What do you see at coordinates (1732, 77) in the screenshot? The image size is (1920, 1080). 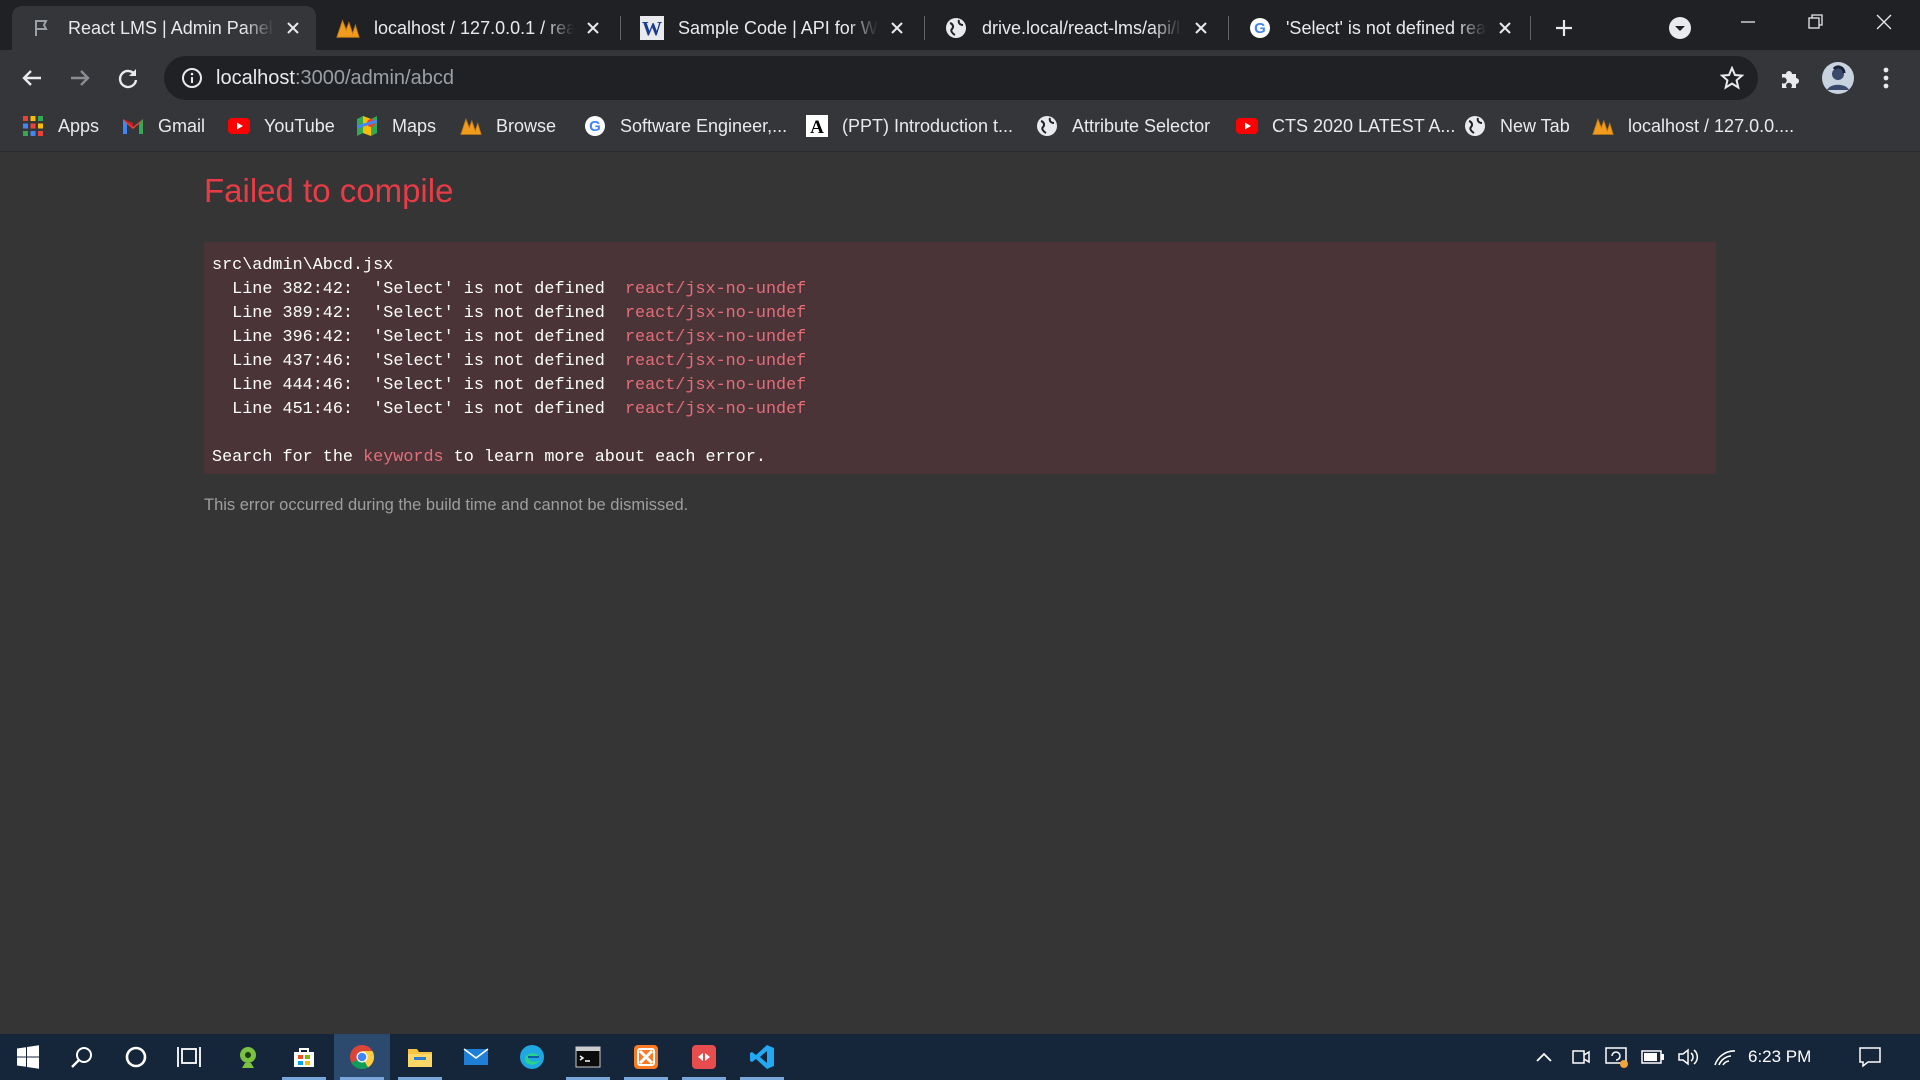 I see `bookmark-star-icon` at bounding box center [1732, 77].